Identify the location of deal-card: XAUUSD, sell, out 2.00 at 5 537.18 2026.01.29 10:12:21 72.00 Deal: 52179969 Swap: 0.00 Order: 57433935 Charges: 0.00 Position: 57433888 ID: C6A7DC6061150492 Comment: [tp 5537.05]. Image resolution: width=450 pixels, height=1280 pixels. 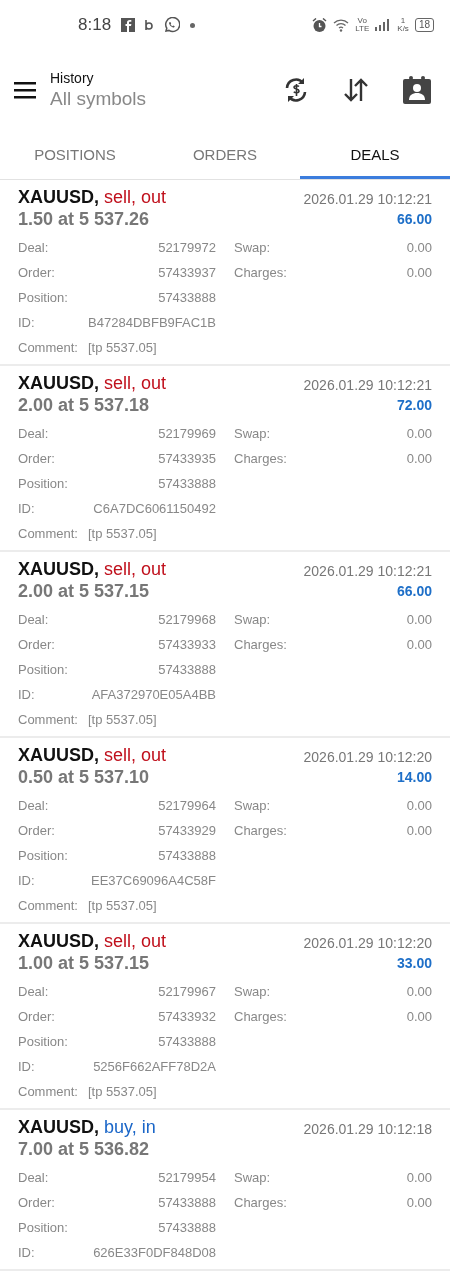
(225, 459).